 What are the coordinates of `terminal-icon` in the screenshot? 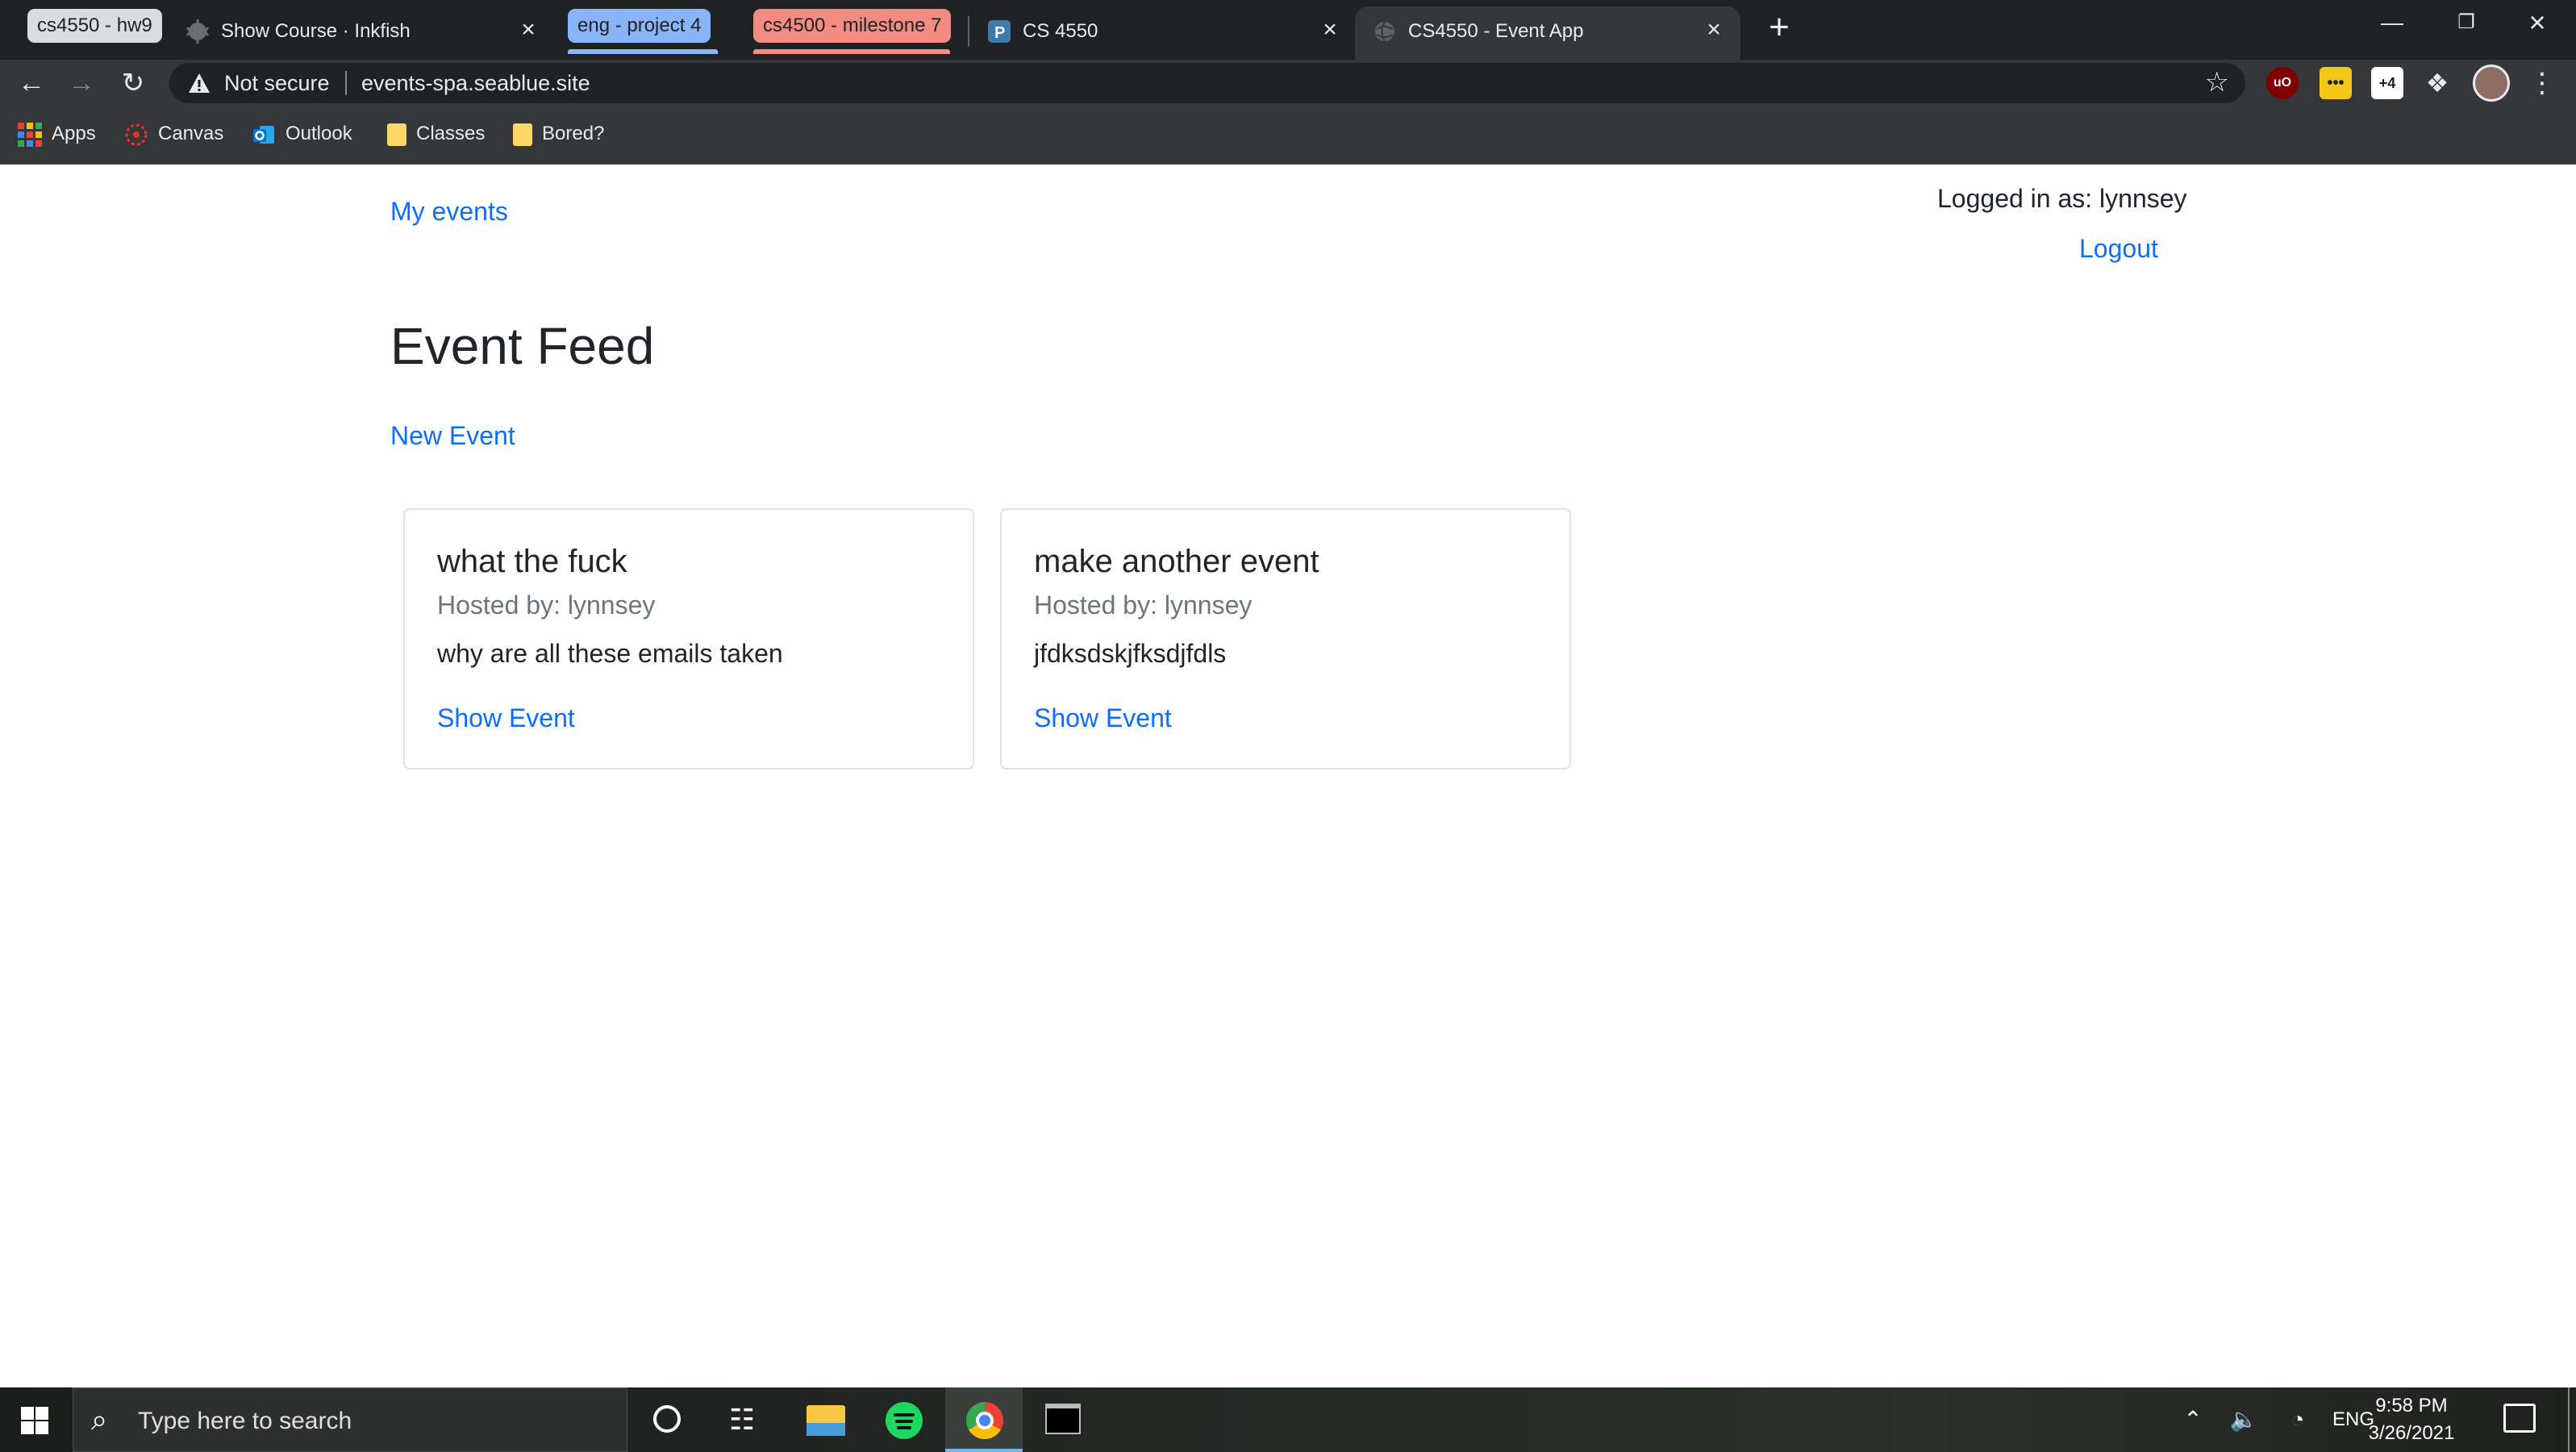 It's located at (1063, 1419).